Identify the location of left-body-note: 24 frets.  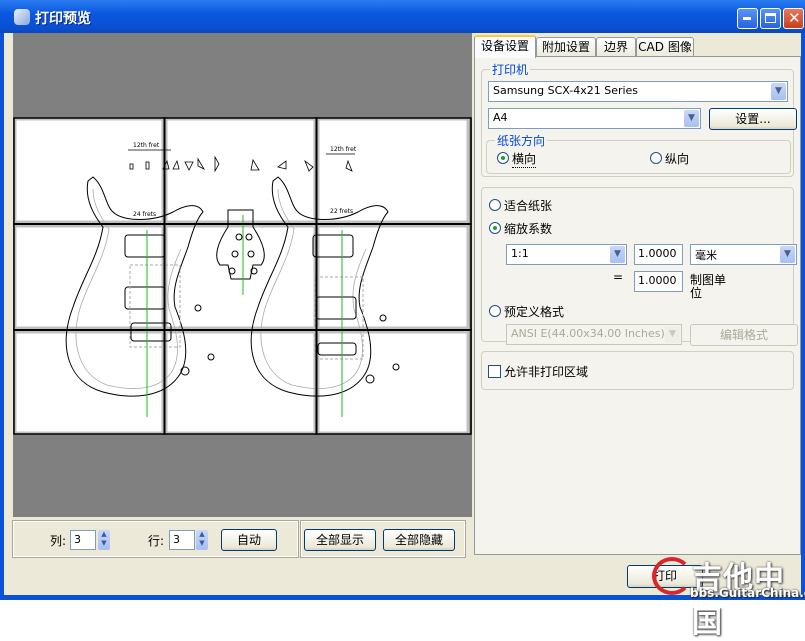
(144, 214).